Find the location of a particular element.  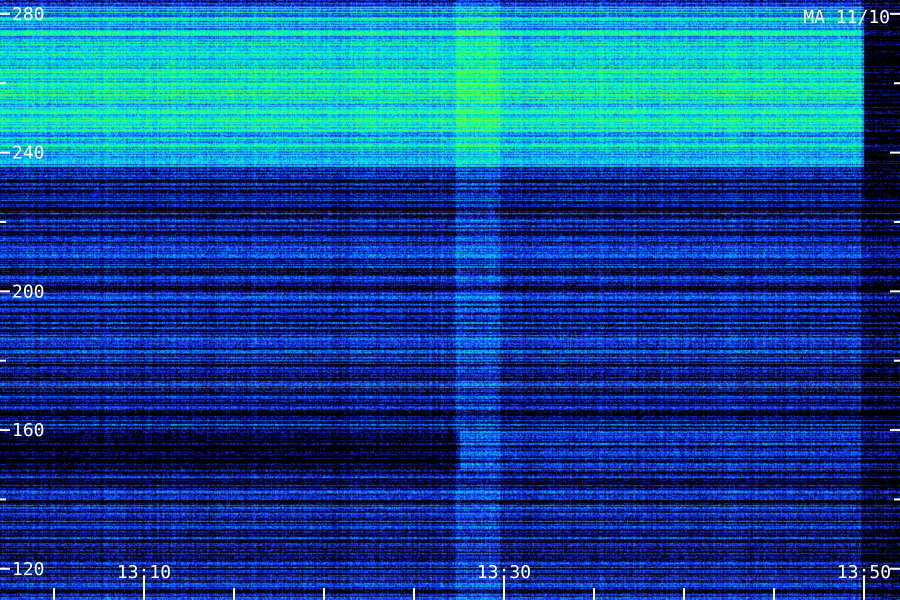

x-tick-label: 13:30 is located at coordinates (504, 572).